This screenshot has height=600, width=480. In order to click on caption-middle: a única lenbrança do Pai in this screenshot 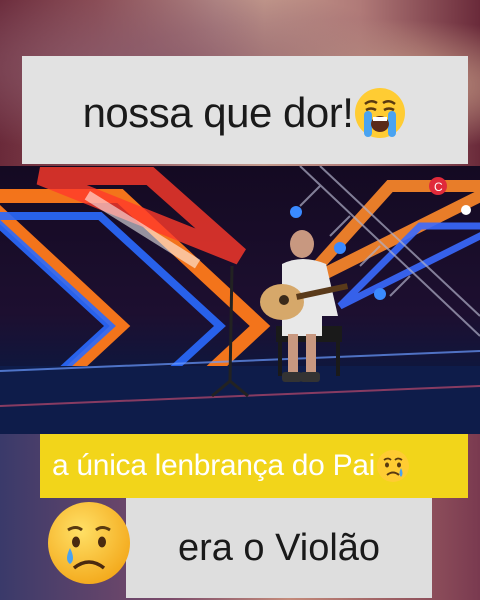, I will do `click(254, 466)`.